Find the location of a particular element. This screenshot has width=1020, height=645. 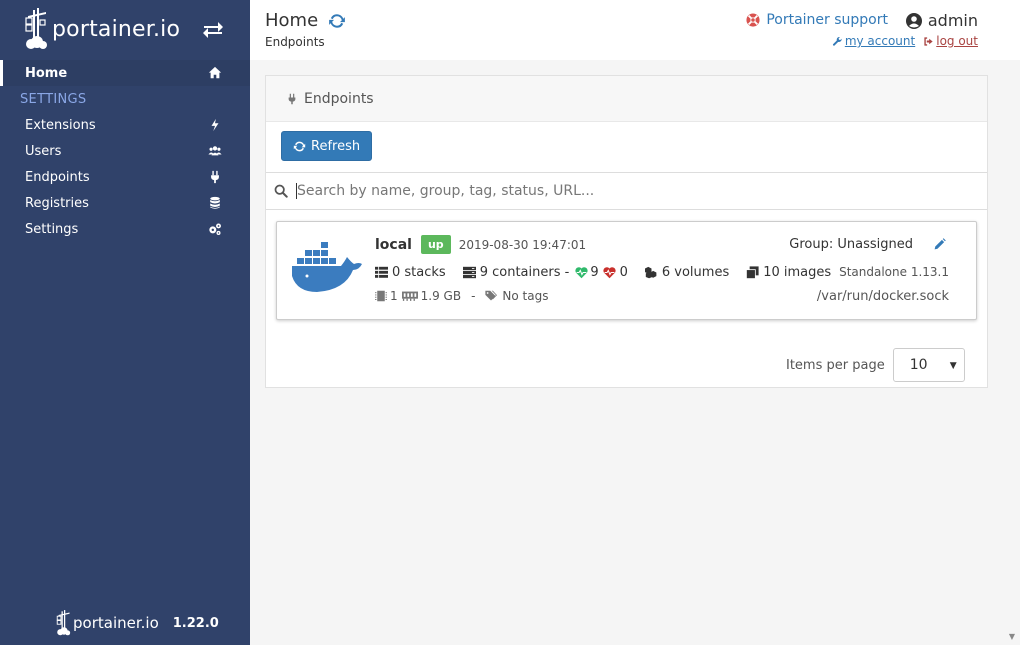

sidebar-toggle-icon is located at coordinates (213, 30).